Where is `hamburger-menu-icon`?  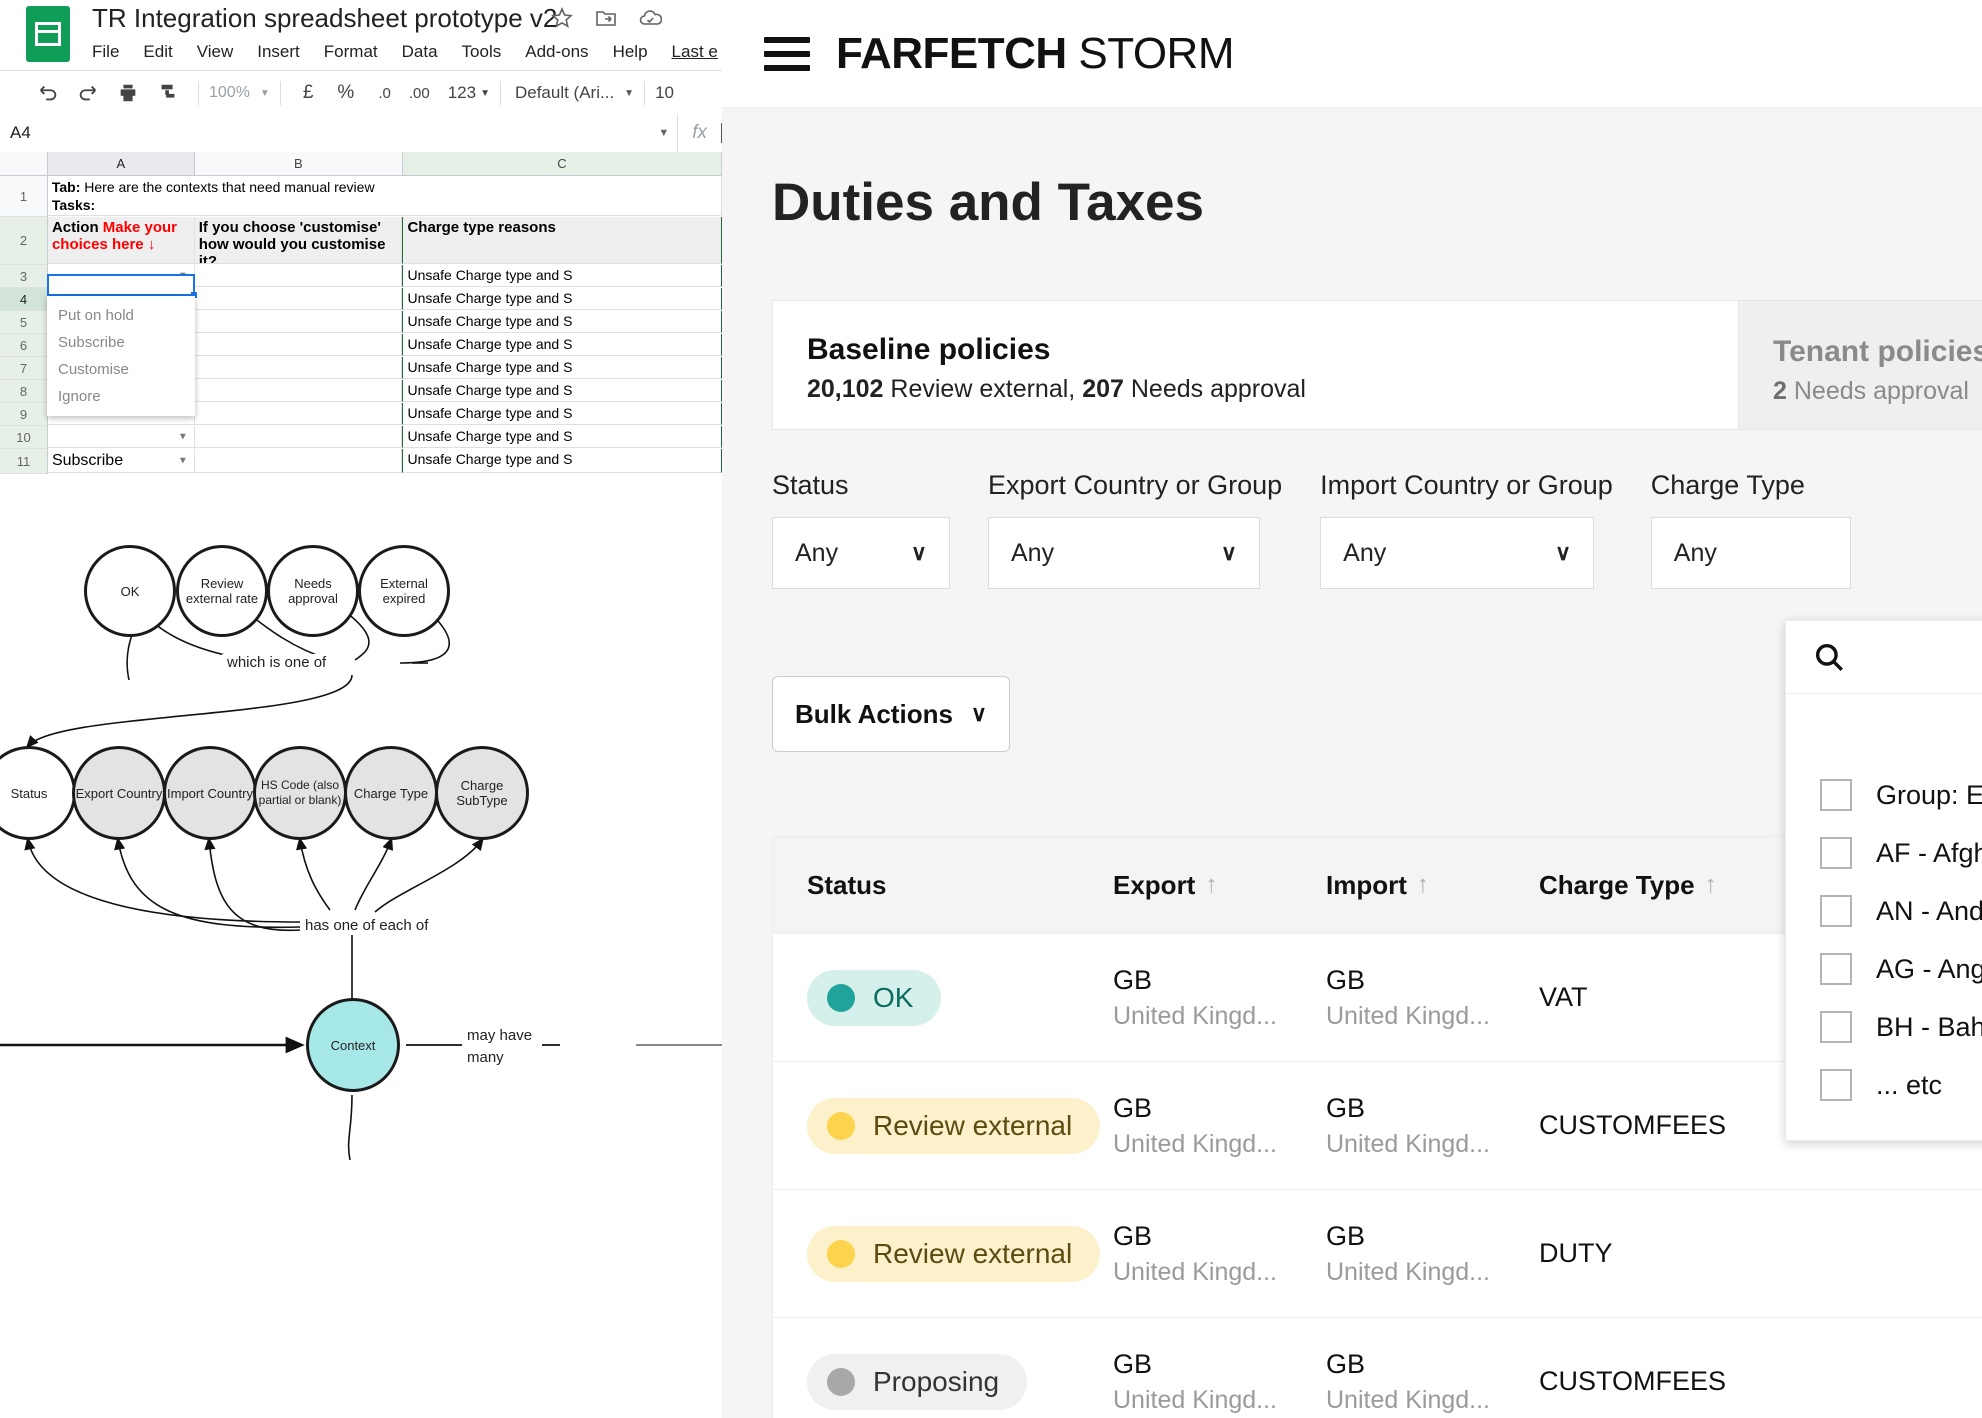 hamburger-menu-icon is located at coordinates (787, 53).